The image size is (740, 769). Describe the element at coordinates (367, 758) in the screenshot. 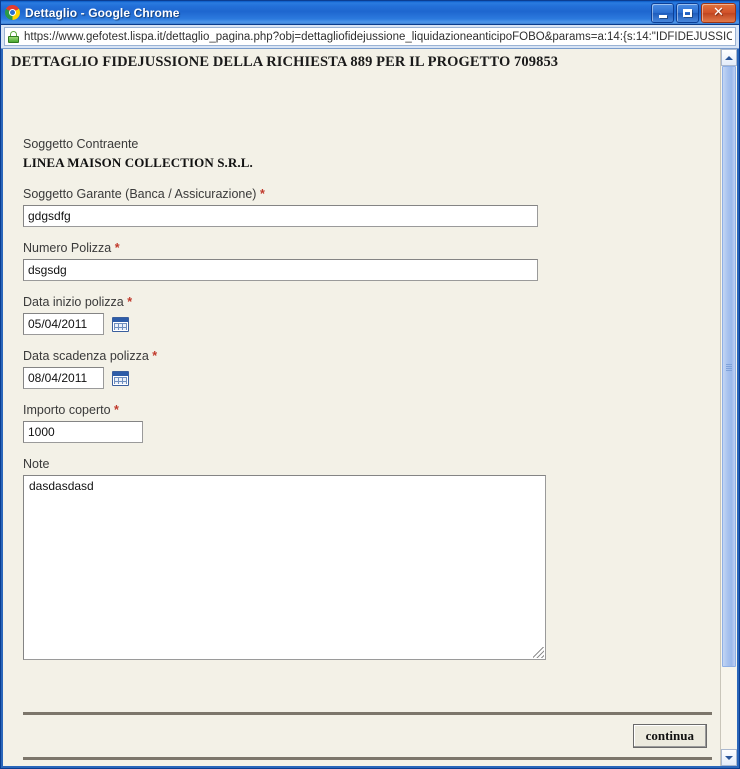

I see `divider-bottom` at that location.